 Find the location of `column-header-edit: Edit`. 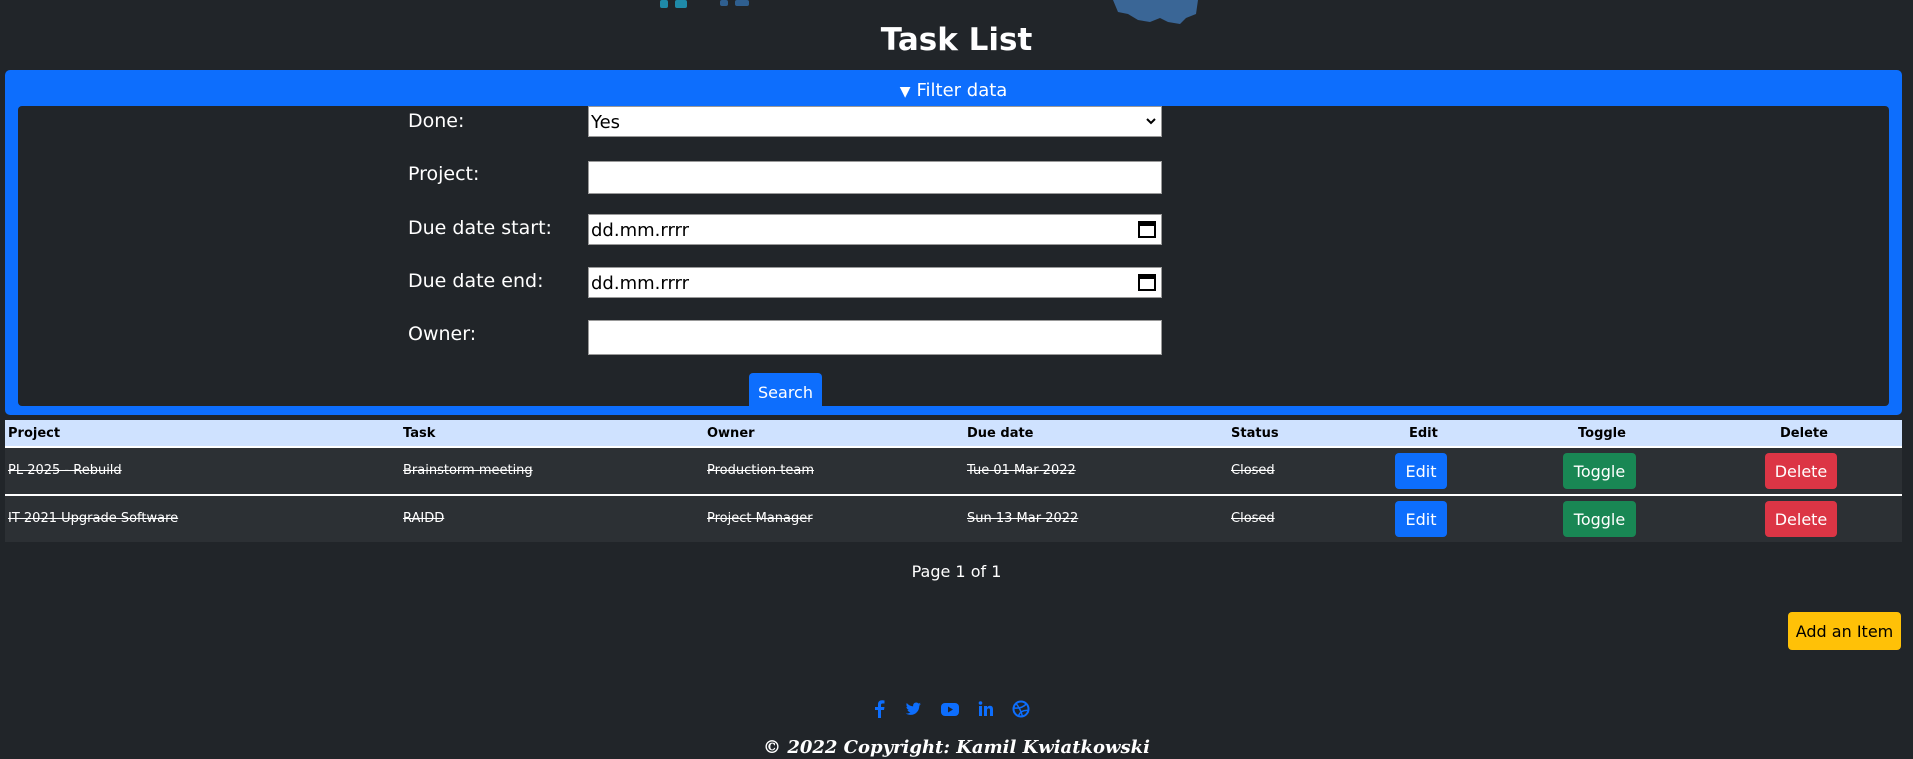

column-header-edit: Edit is located at coordinates (1423, 433).